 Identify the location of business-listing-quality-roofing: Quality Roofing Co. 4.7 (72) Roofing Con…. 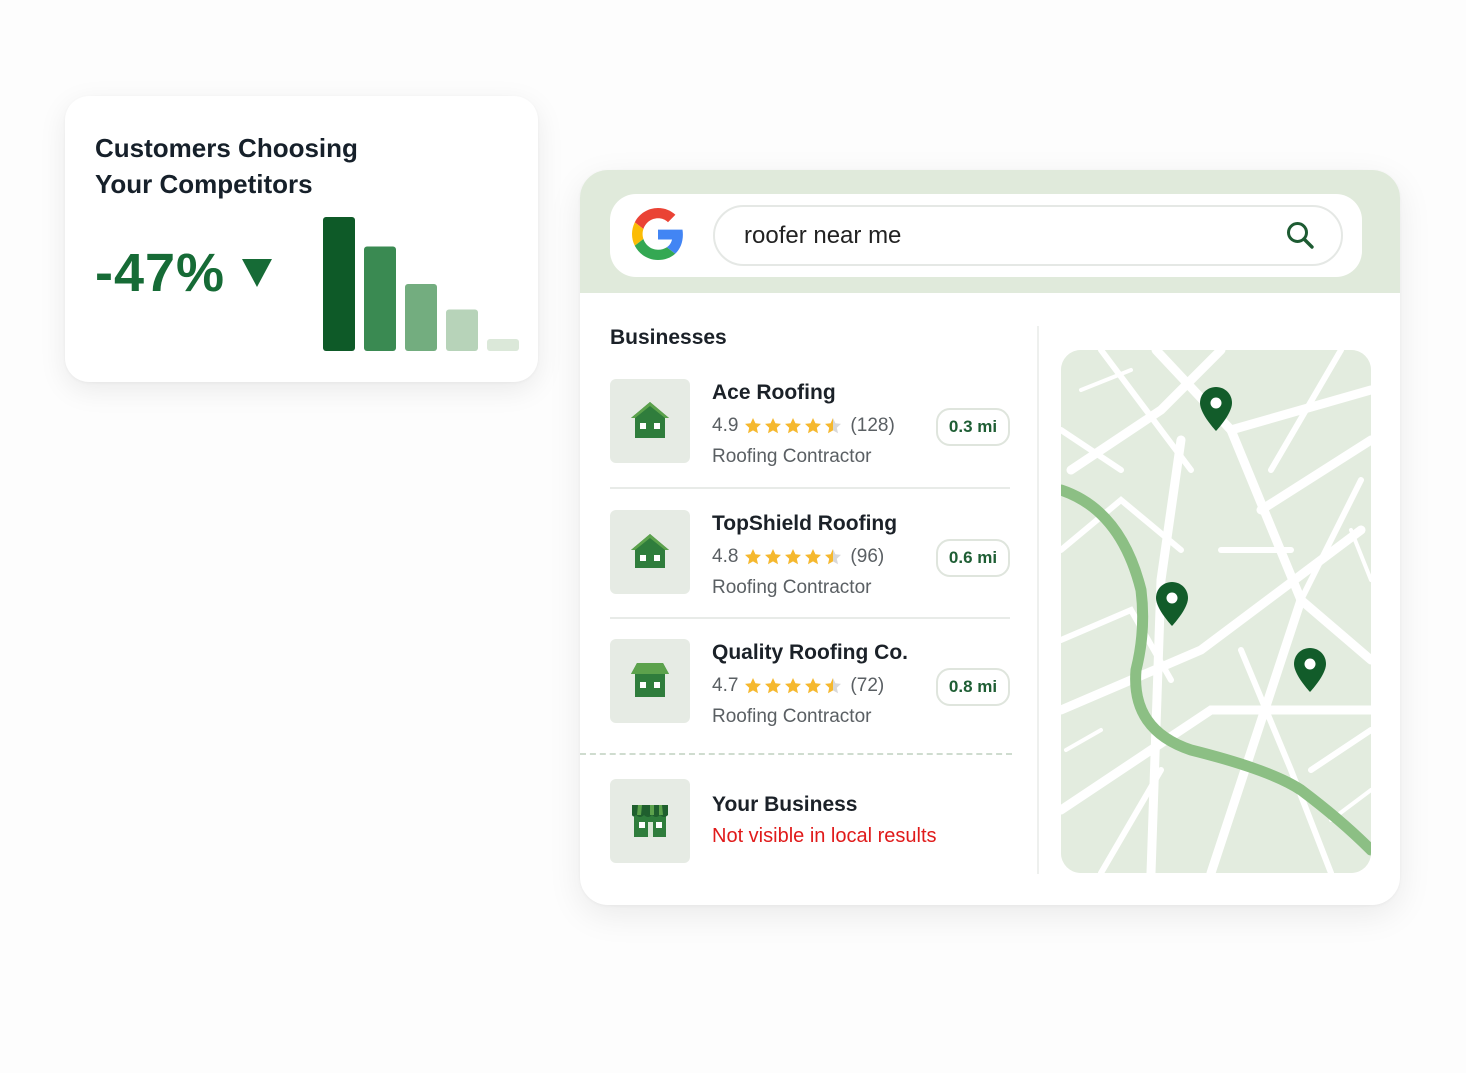
(810, 683).